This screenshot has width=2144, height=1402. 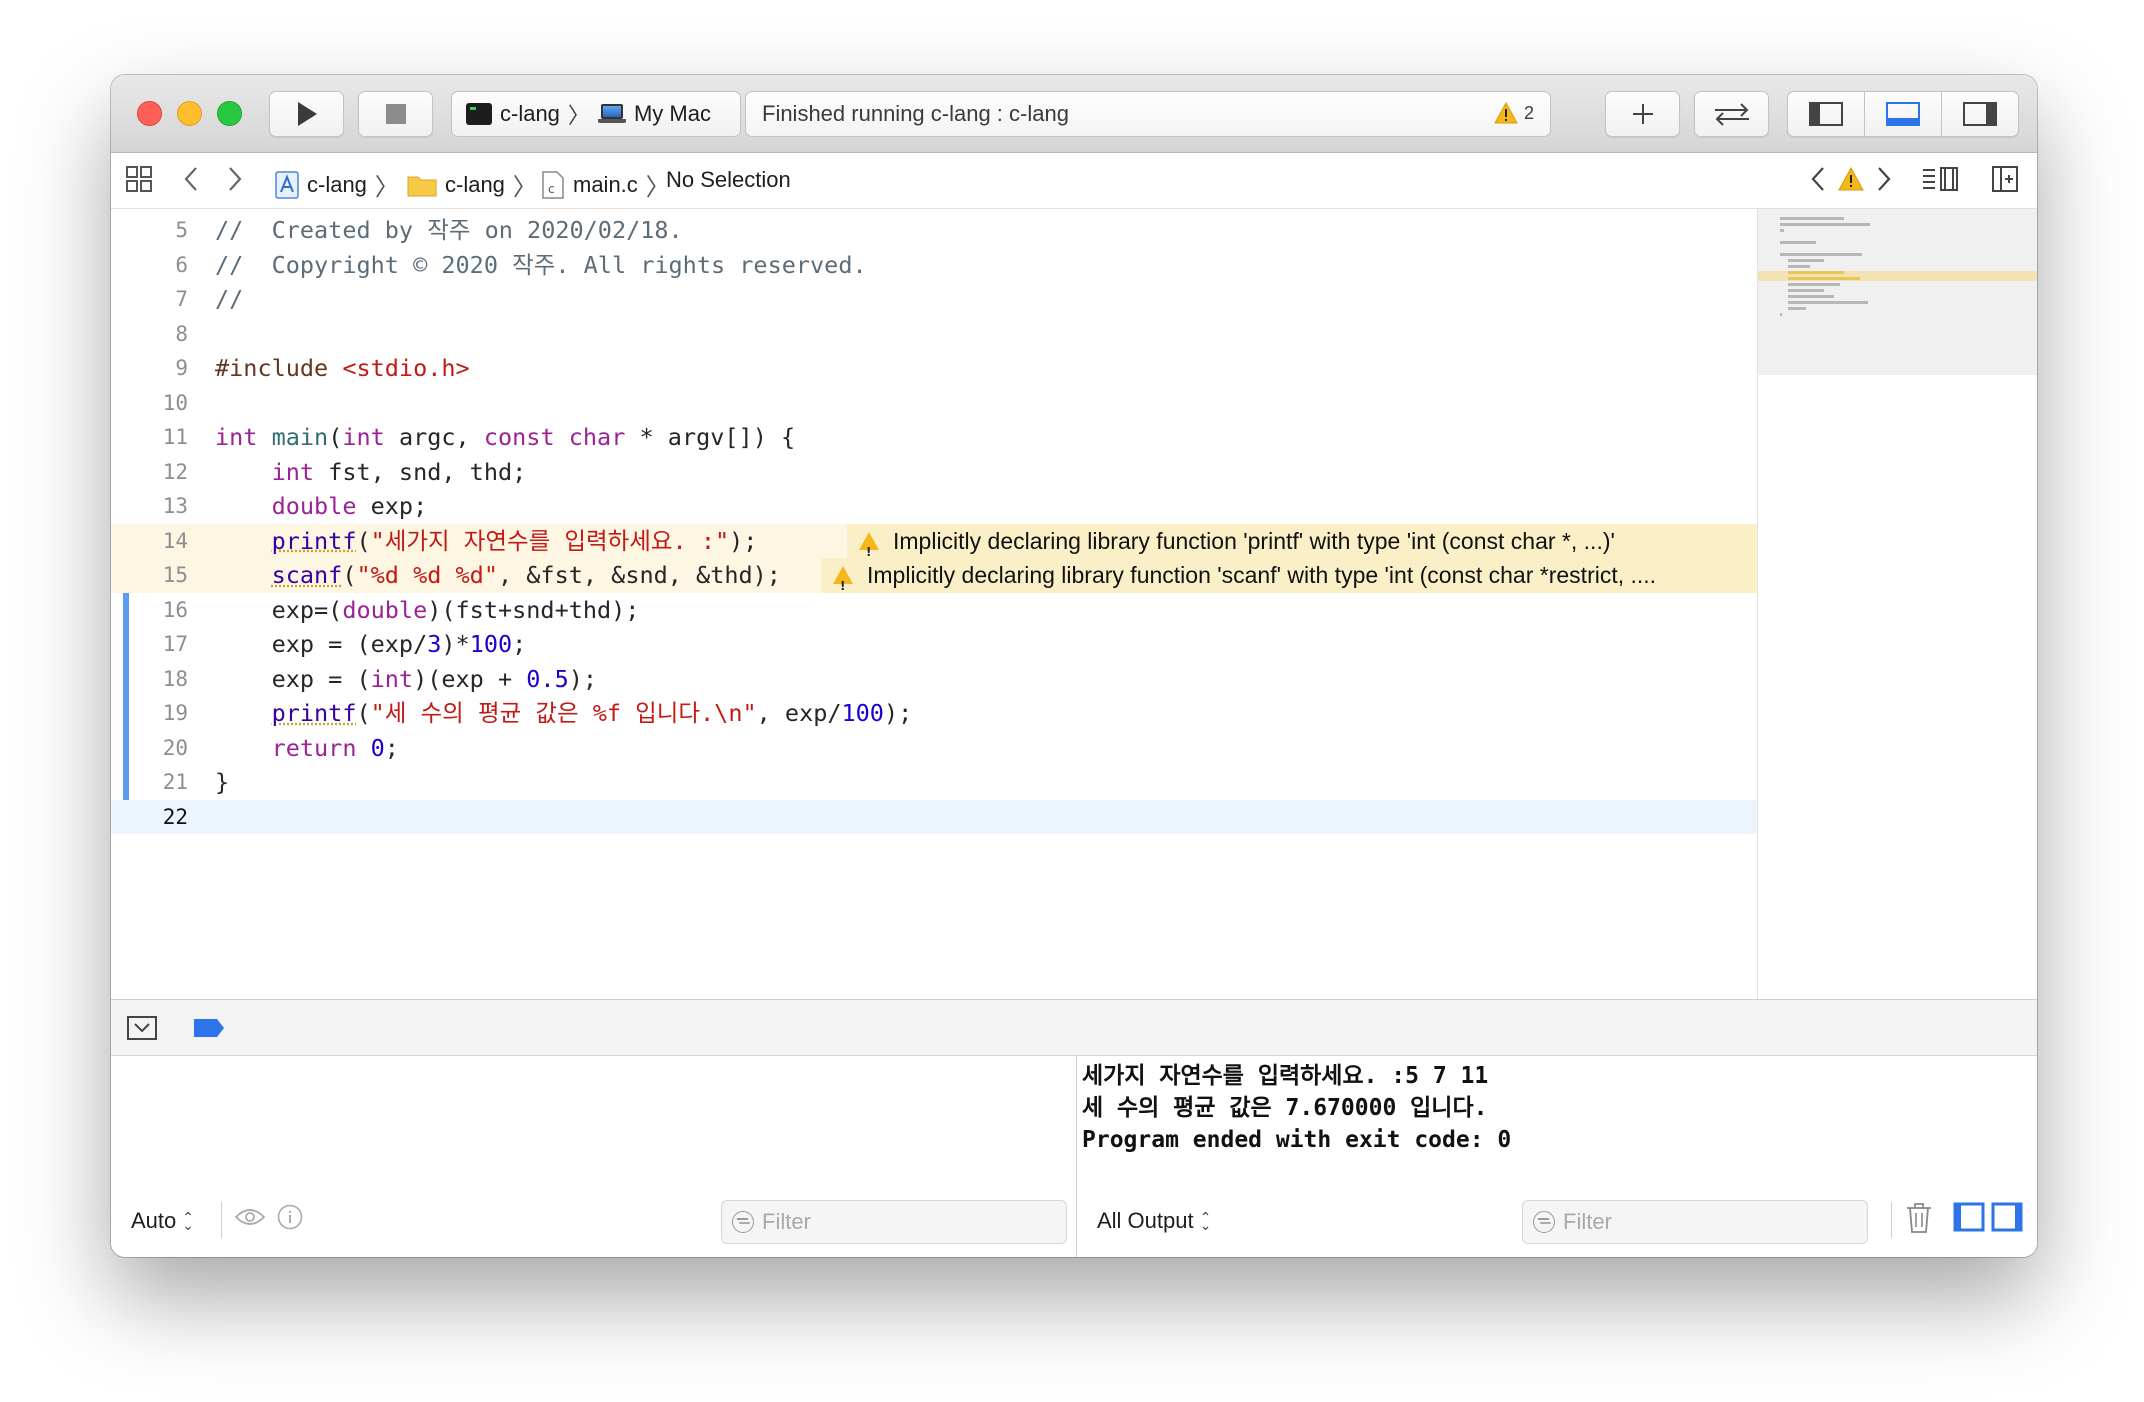 I want to click on jumpbar-group: c-lang 〉, so click(x=472, y=184).